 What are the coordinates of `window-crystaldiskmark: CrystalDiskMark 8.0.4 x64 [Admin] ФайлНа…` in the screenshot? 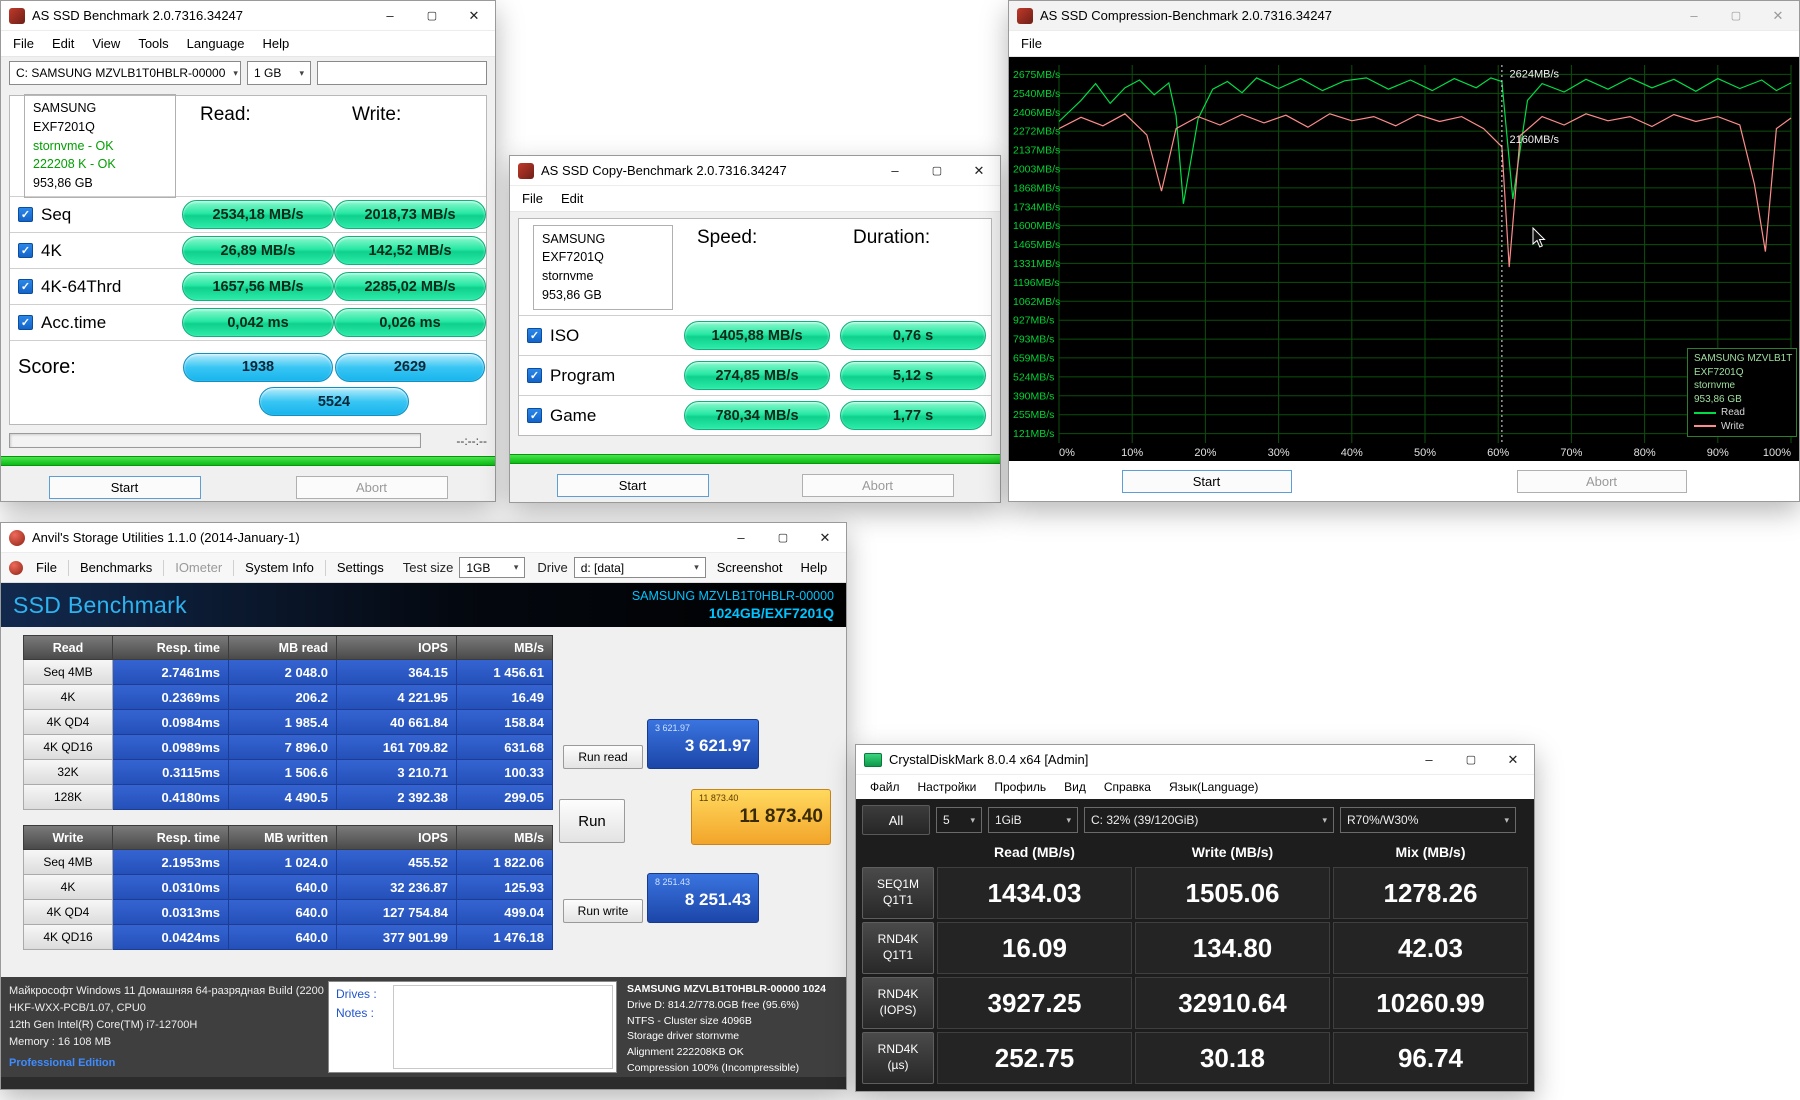 It's located at (1195, 918).